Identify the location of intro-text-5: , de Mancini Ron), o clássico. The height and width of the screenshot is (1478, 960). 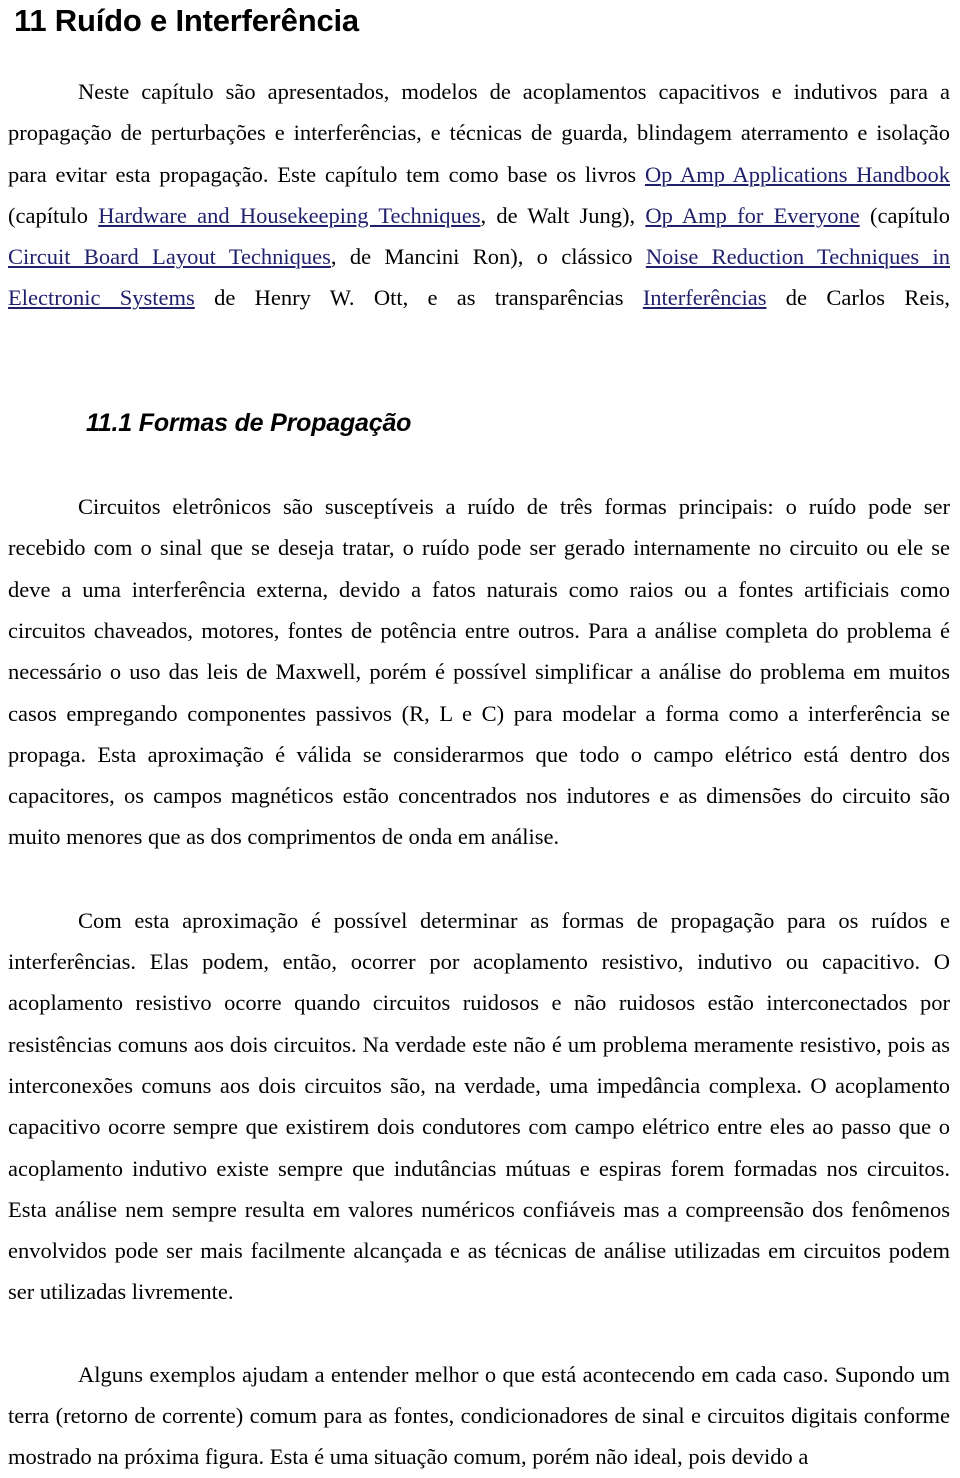
(488, 257).